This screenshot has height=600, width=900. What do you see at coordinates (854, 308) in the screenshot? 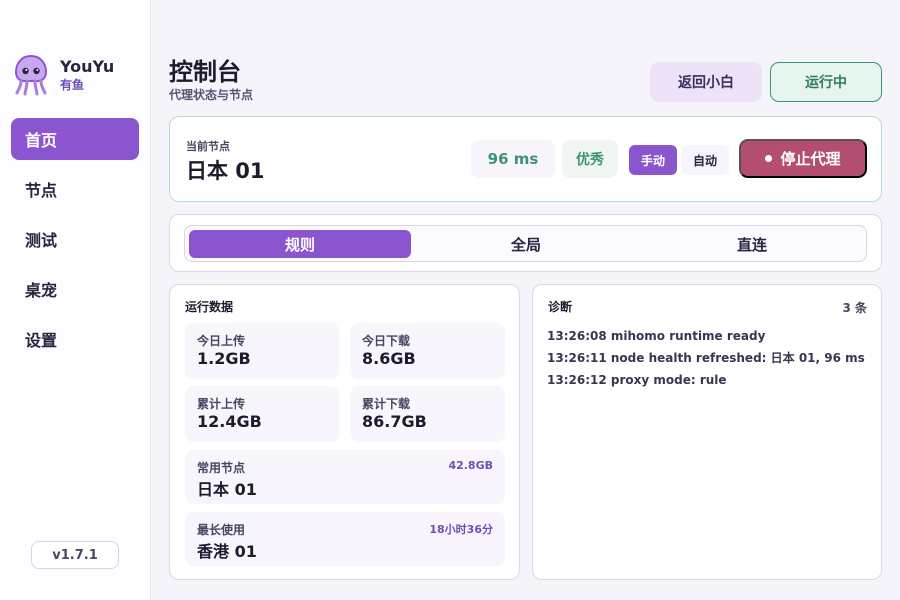
I see `diagnostics-count: 3 条` at bounding box center [854, 308].